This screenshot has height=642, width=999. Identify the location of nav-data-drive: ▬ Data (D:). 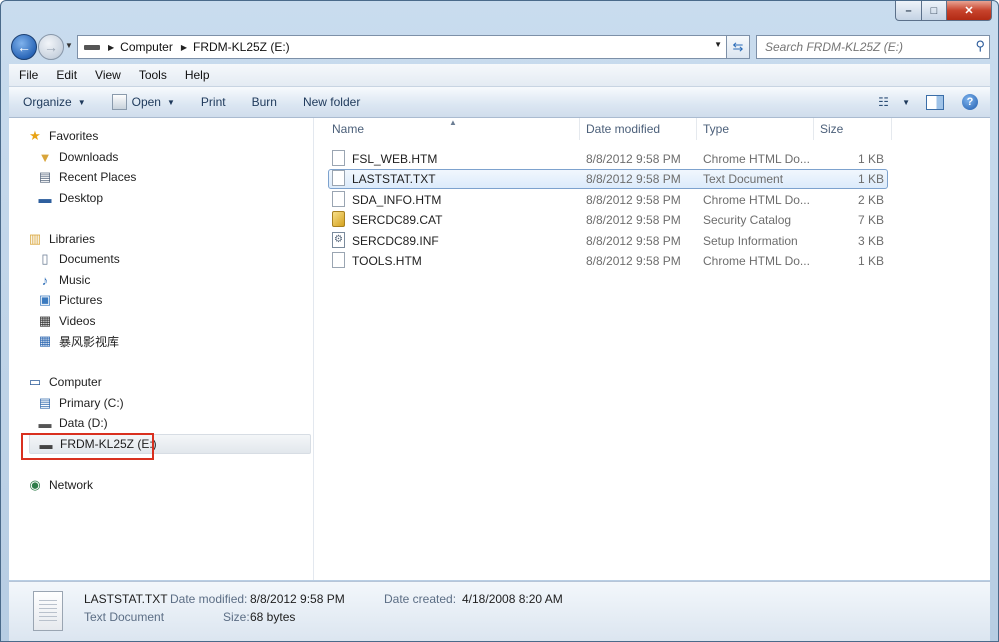
(72, 423).